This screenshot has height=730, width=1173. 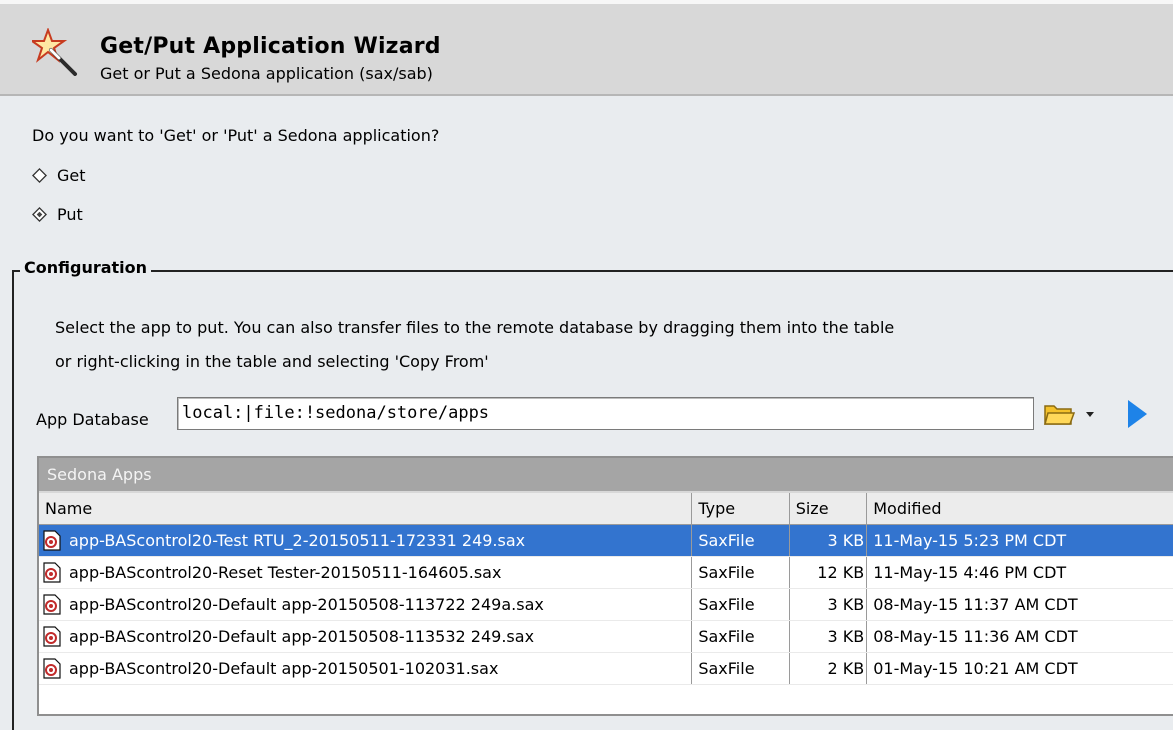 I want to click on column-header-name: Name, so click(x=366, y=508).